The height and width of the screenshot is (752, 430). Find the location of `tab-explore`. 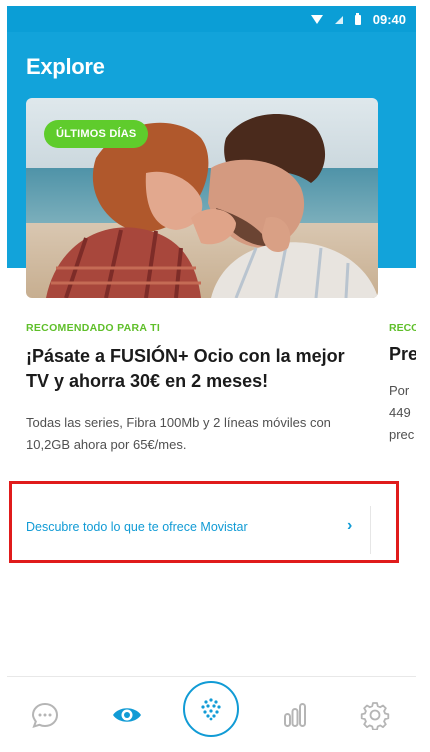

tab-explore is located at coordinates (127, 715).